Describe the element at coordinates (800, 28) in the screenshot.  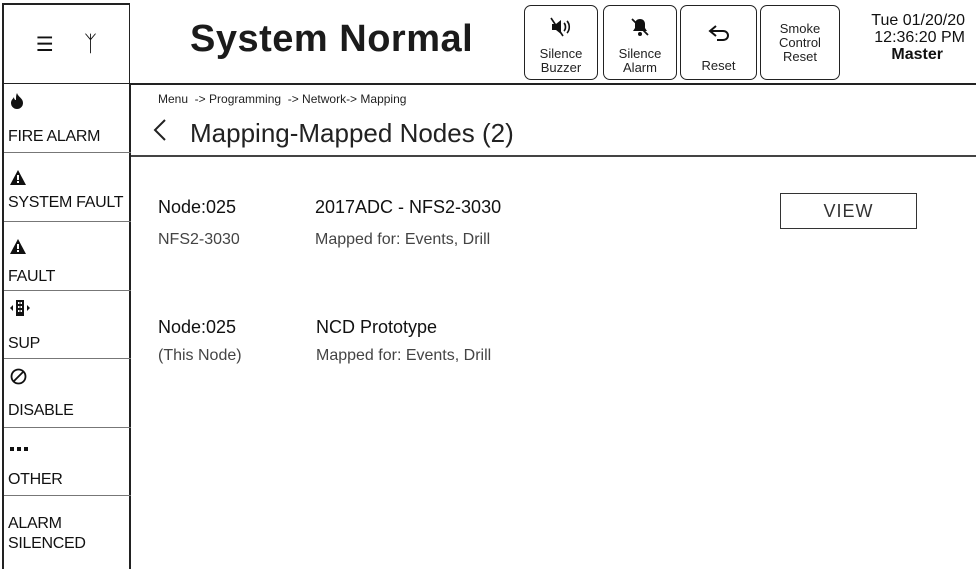
I see `smoke-label-1: Smoke` at that location.